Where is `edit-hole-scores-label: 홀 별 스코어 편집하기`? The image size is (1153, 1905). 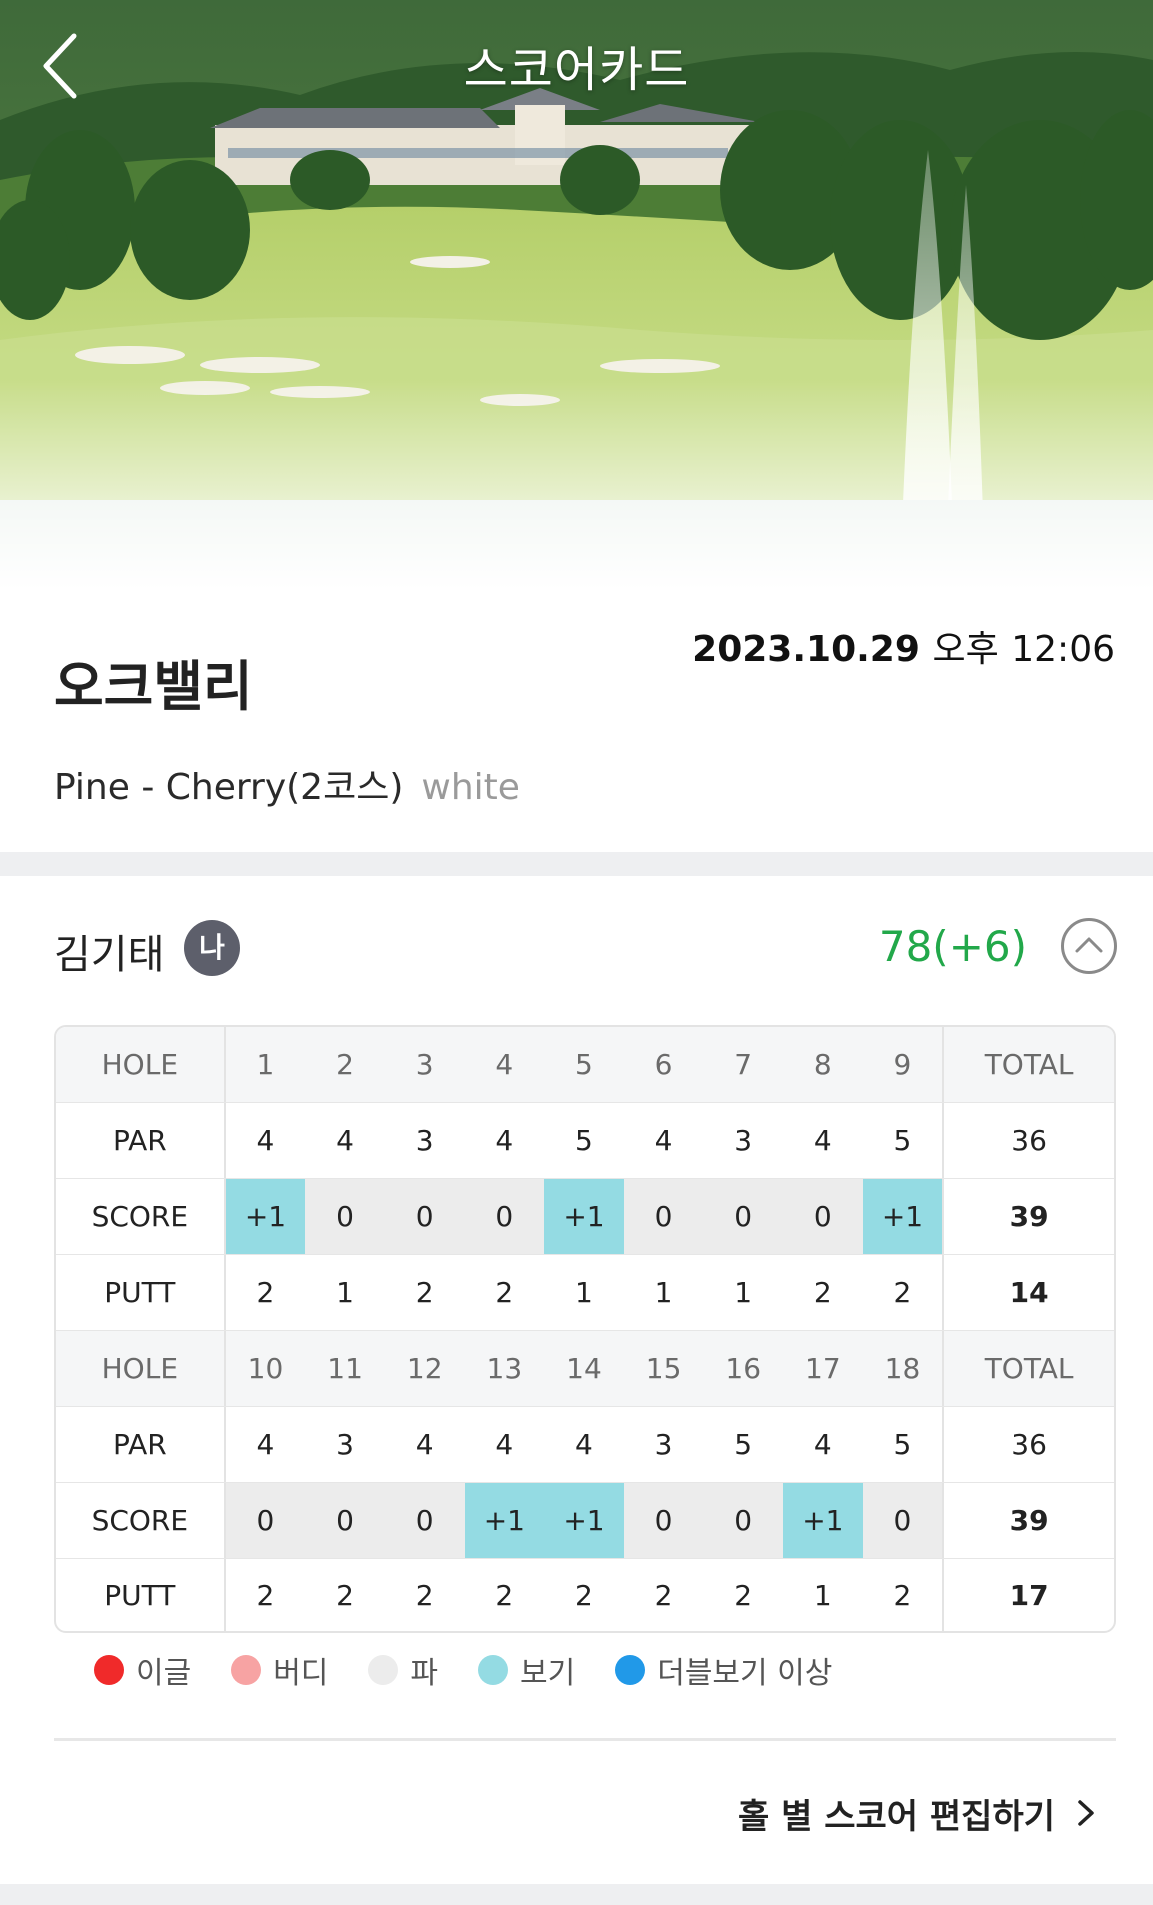
edit-hole-scores-label: 홀 별 스코어 편집하기 is located at coordinates (896, 1816).